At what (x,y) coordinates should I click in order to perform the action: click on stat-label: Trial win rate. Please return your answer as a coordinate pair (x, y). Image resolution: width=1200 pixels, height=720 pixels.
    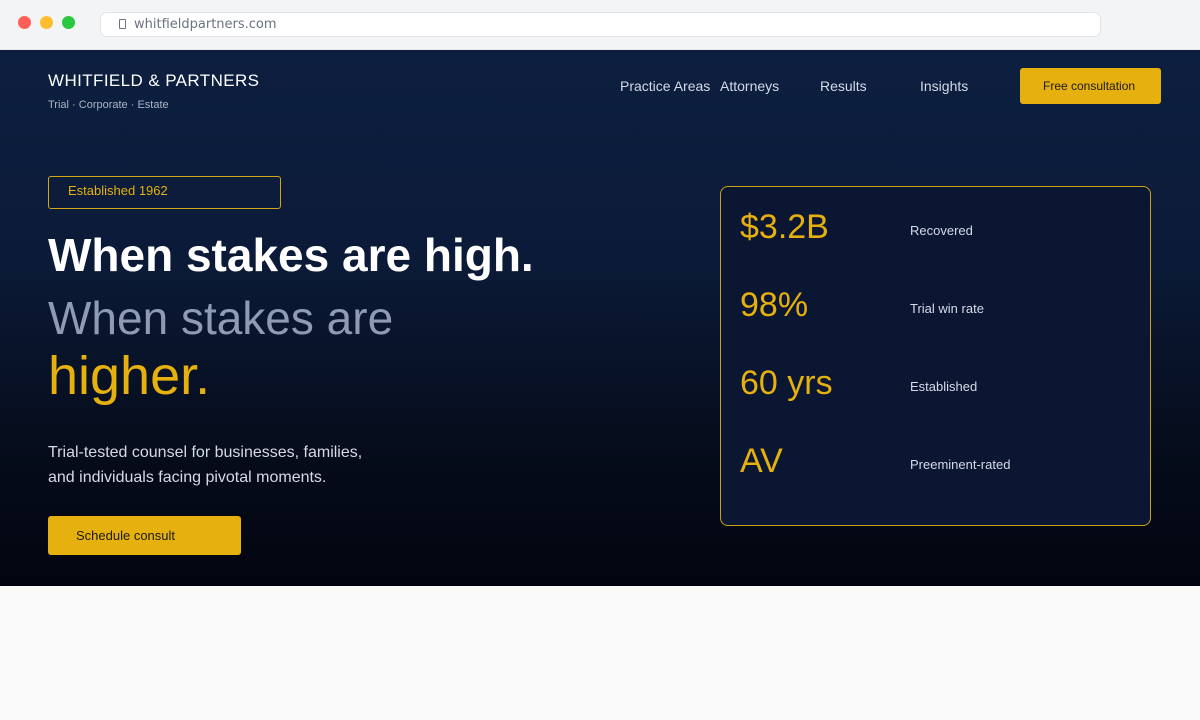
    Looking at the image, I should click on (947, 308).